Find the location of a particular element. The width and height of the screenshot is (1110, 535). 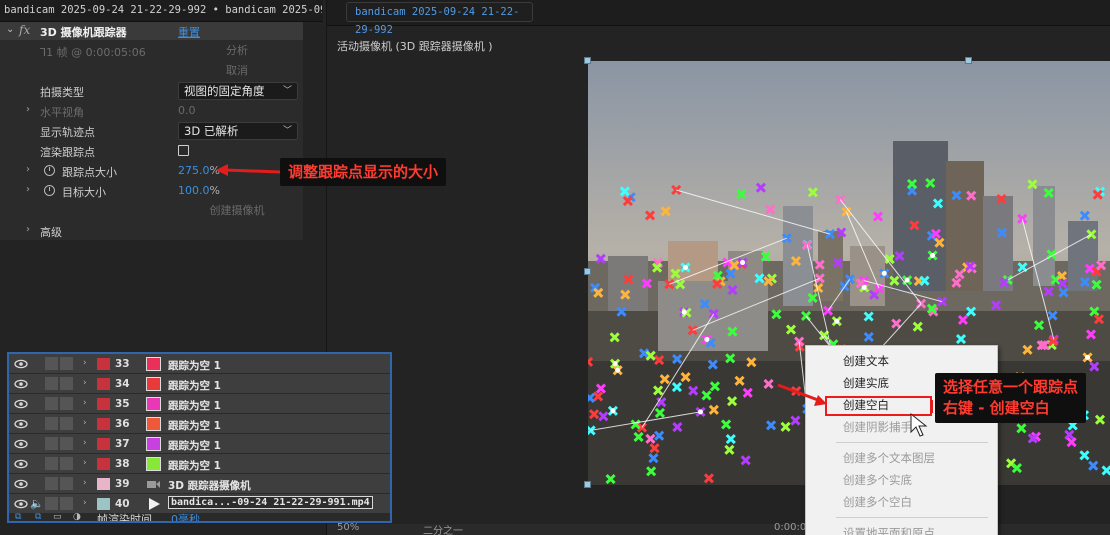

layer-row: › 33 跟踪为空 1 is located at coordinates (199, 364).